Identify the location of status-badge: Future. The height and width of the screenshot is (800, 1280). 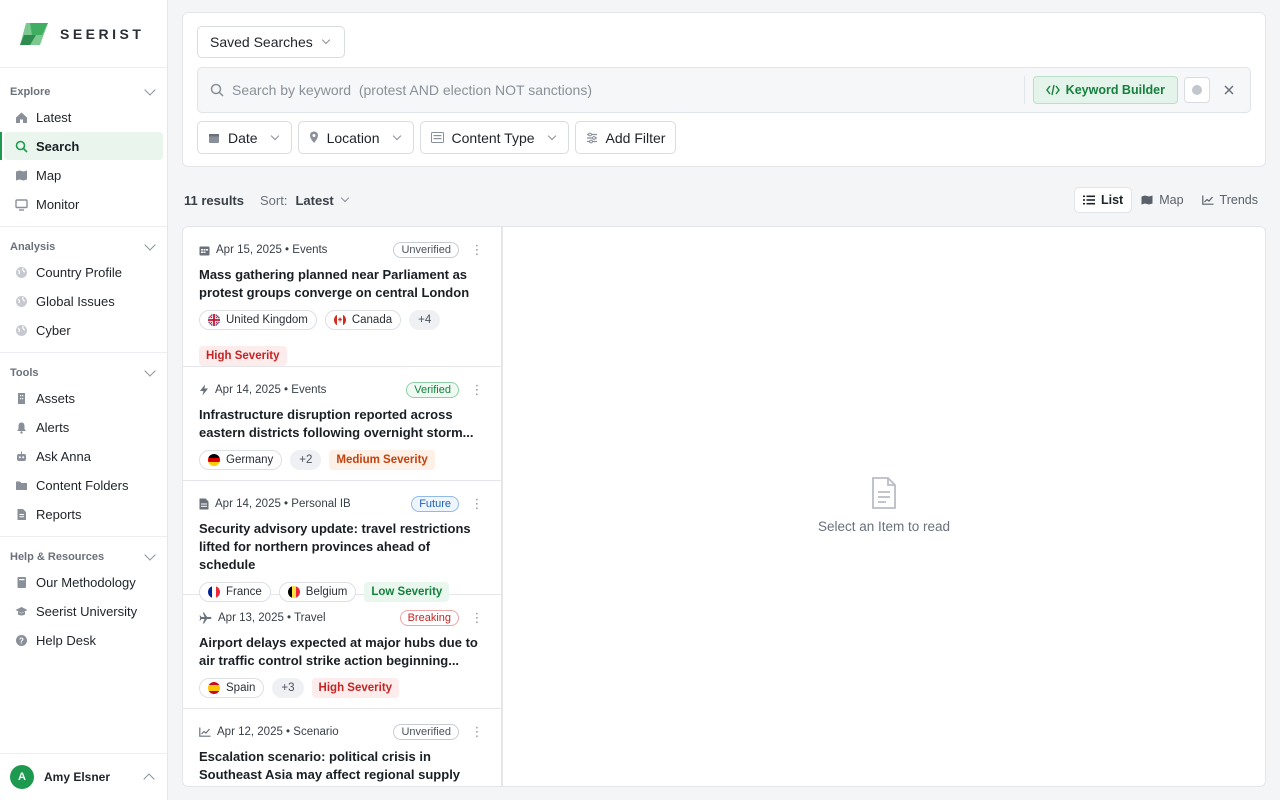
(435, 504).